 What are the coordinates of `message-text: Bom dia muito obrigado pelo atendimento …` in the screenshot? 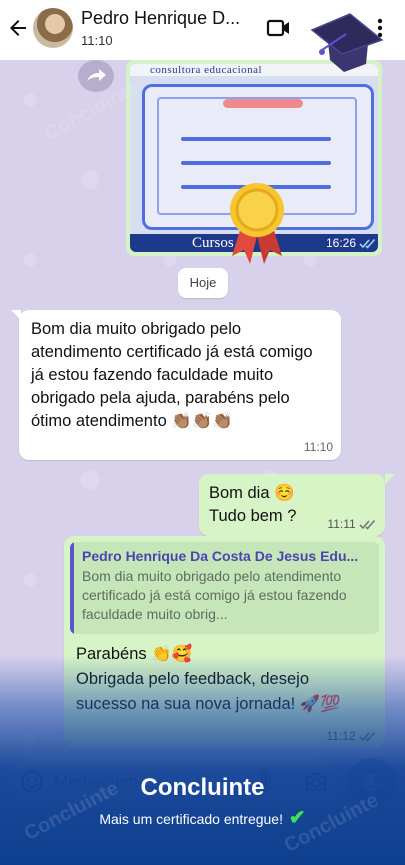 It's located at (172, 375).